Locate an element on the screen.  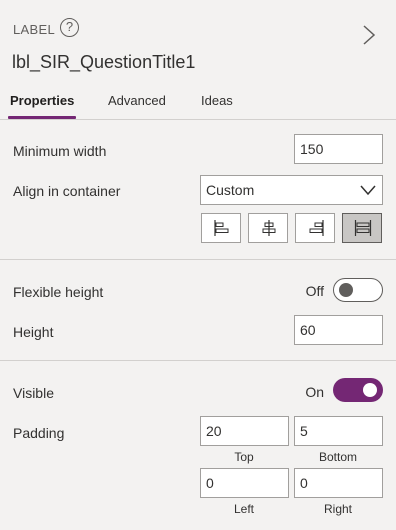
tab-properties: Properties is located at coordinates (42, 100).